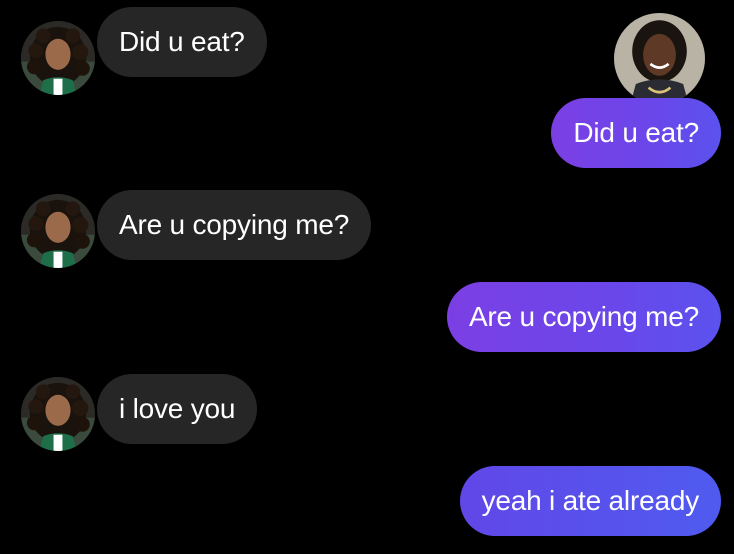  I want to click on incoming-message-bubble: Did u eat?, so click(182, 42).